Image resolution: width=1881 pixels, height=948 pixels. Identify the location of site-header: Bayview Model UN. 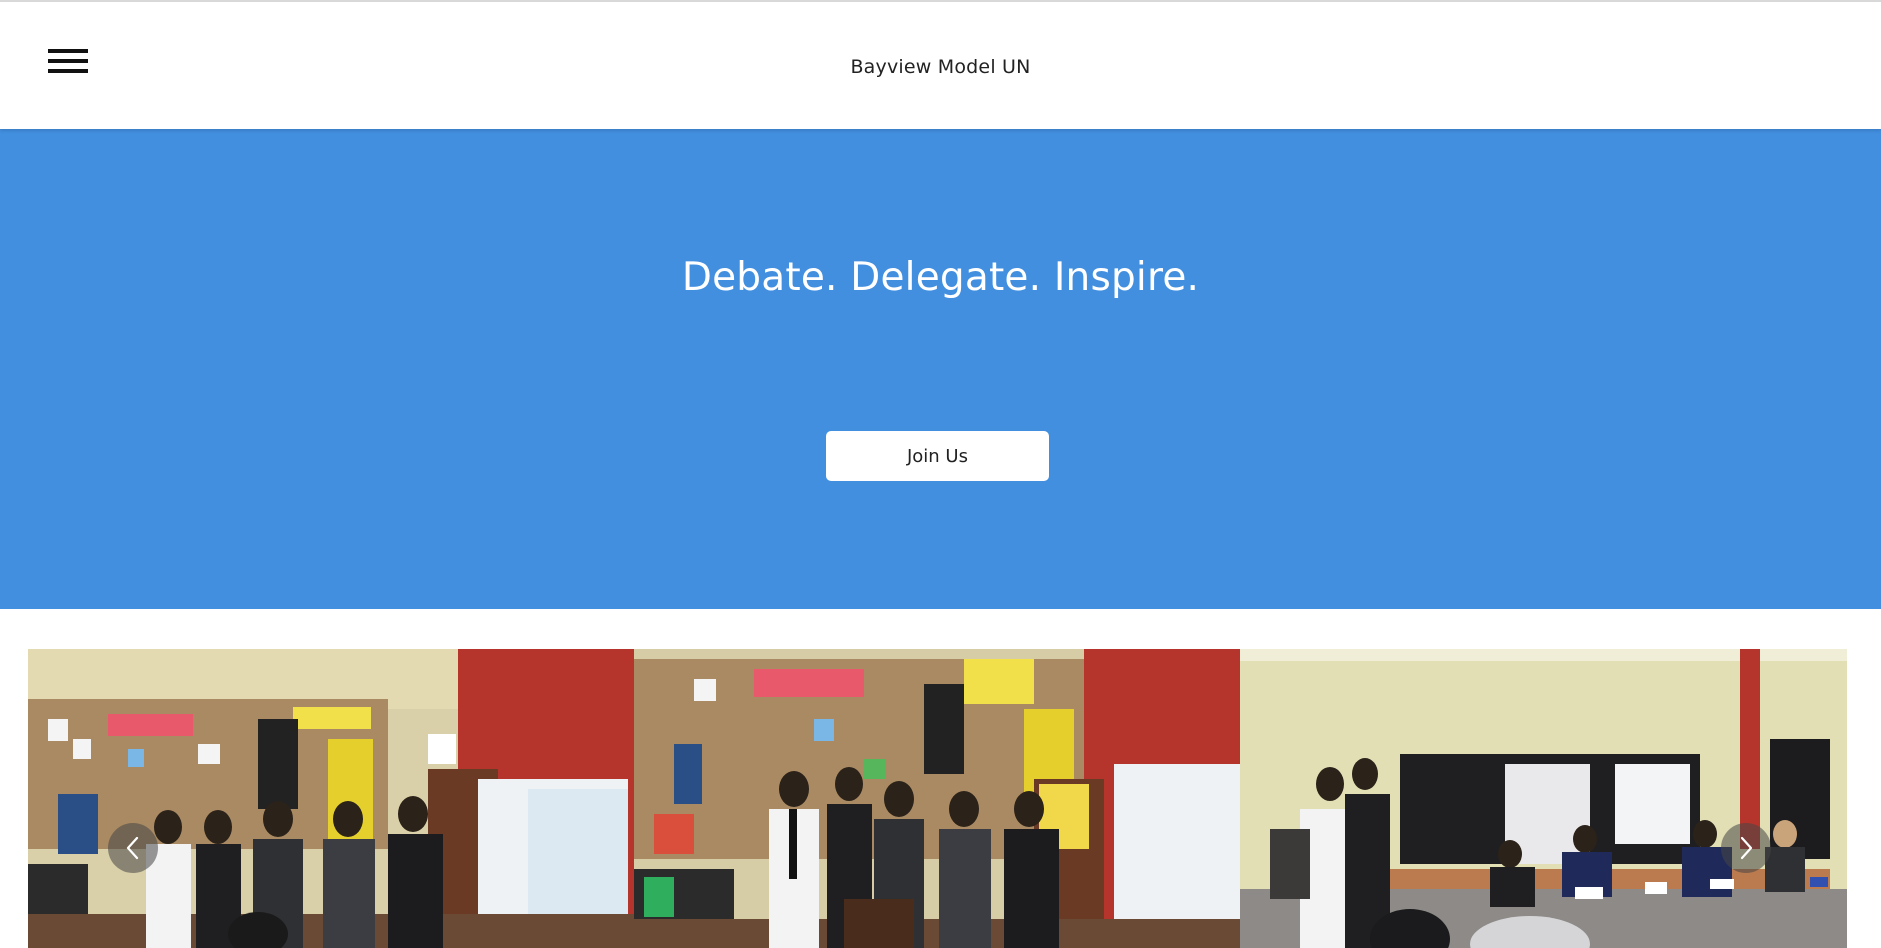
(940, 65).